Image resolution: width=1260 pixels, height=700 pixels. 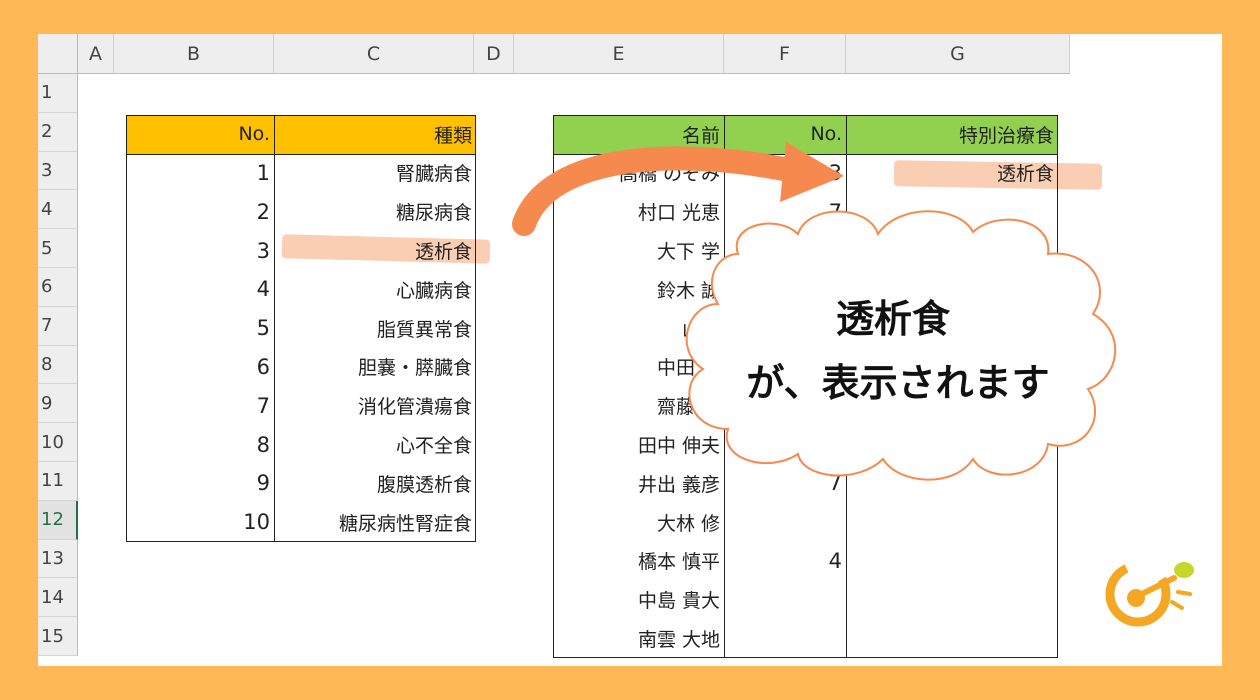 I want to click on arrow-head, so click(x=812, y=172).